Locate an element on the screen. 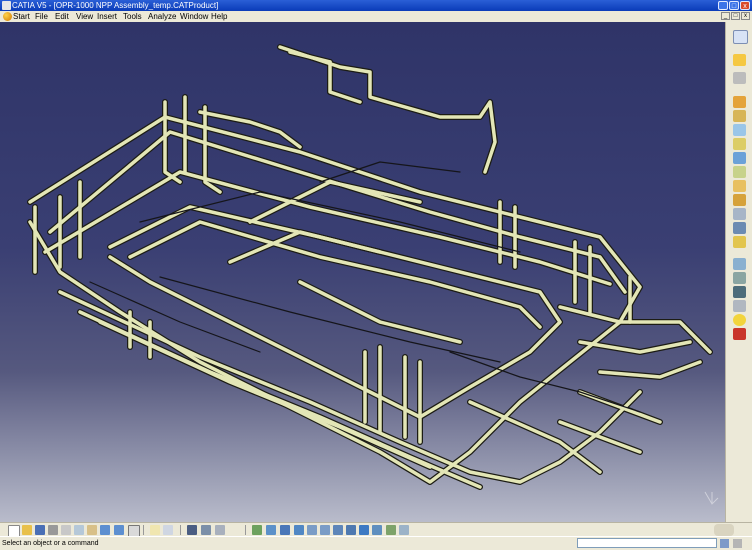 The image size is (752, 550). product-structure-icon is located at coordinates (739, 102).